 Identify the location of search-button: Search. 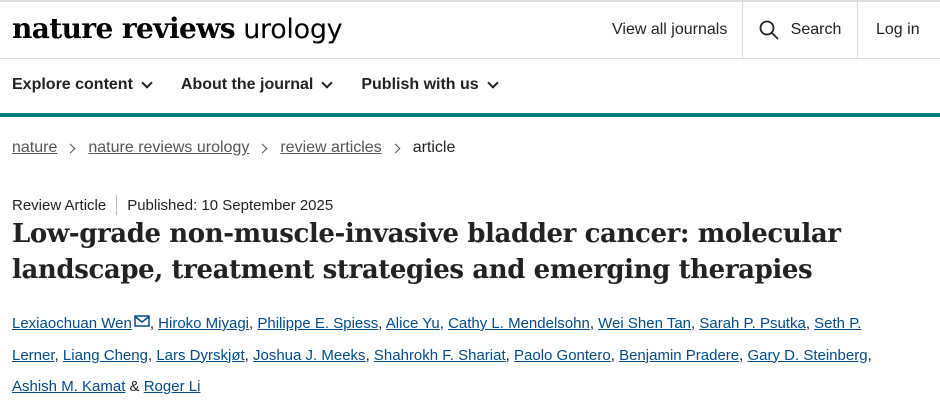
(800, 30).